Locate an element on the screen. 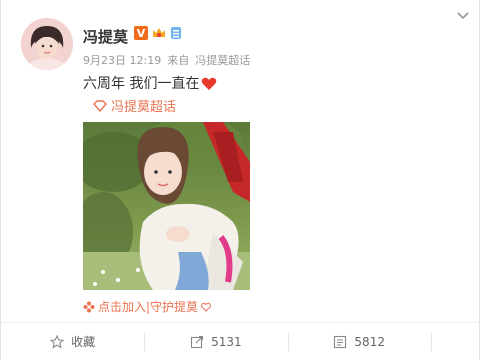  join-label: 点击加入|守护提莫 is located at coordinates (148, 307).